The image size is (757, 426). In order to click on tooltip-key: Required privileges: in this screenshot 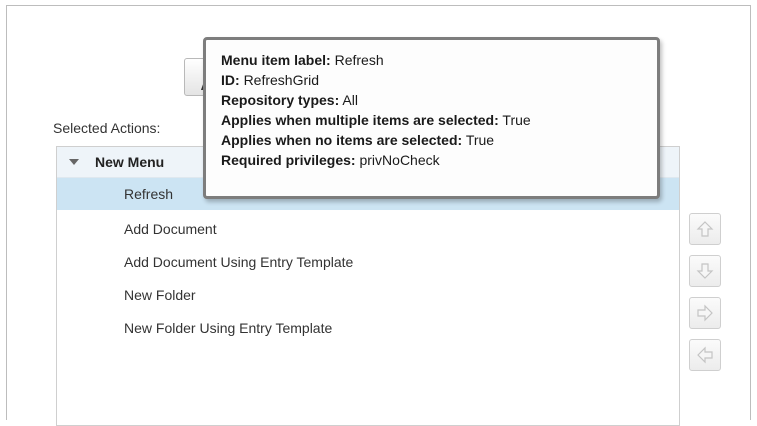, I will do `click(288, 160)`.